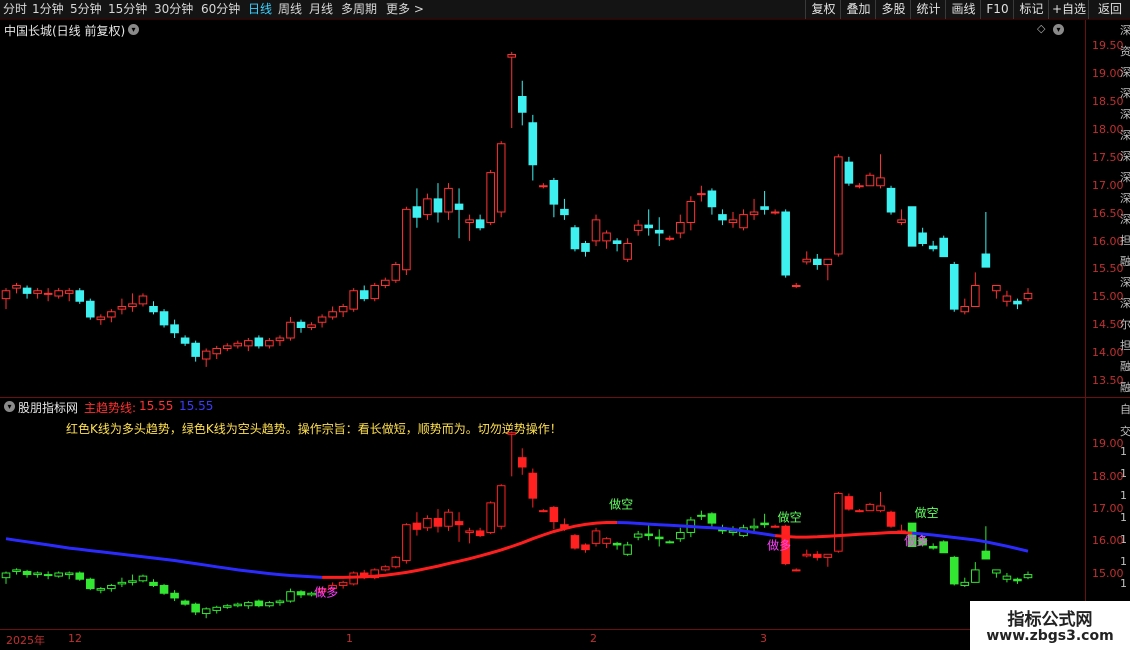 Image resolution: width=1130 pixels, height=650 pixels. I want to click on right-edge-char: 担, so click(1125, 240).